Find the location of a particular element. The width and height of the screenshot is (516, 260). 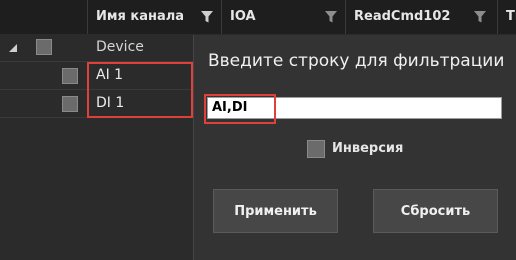

inversion-checkbox is located at coordinates (316, 149).